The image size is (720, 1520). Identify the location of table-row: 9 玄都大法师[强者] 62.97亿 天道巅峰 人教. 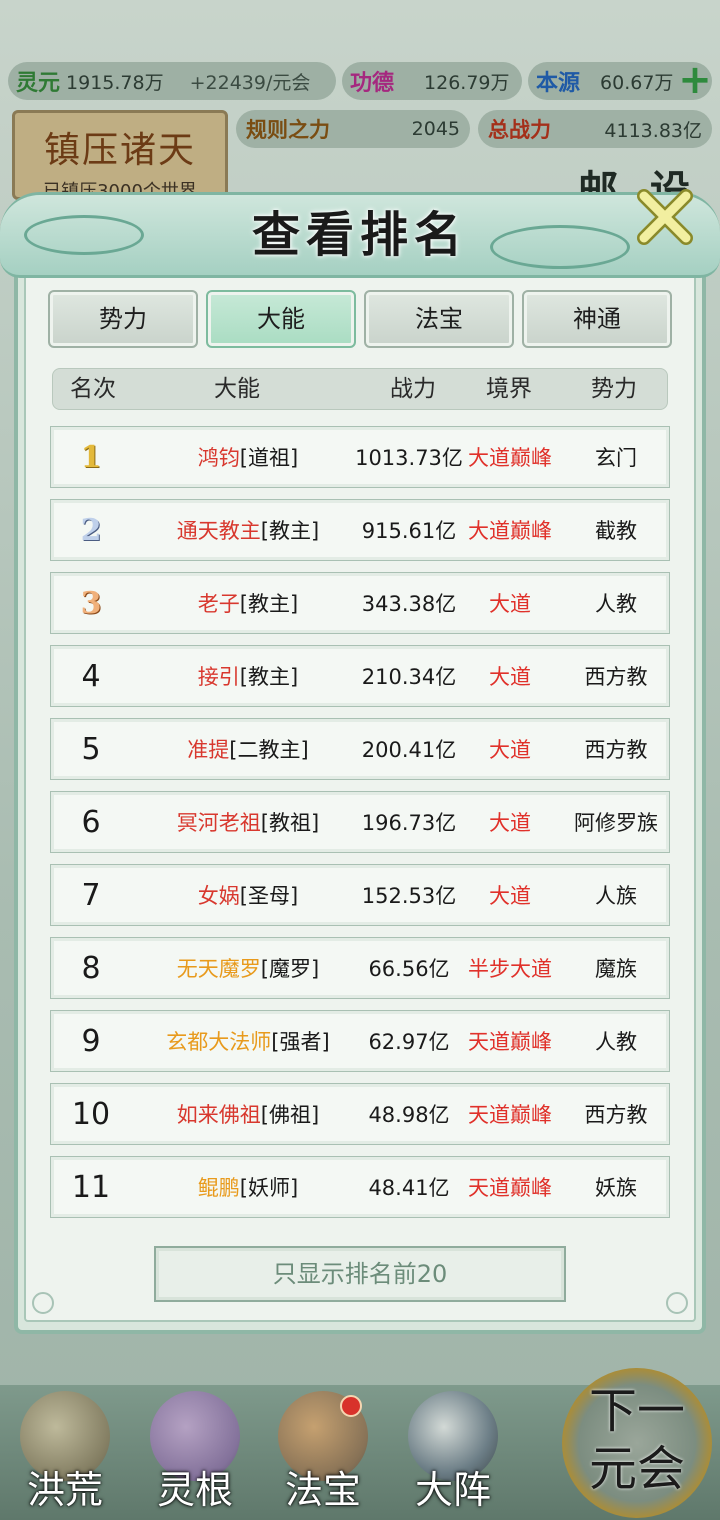
(360, 1041).